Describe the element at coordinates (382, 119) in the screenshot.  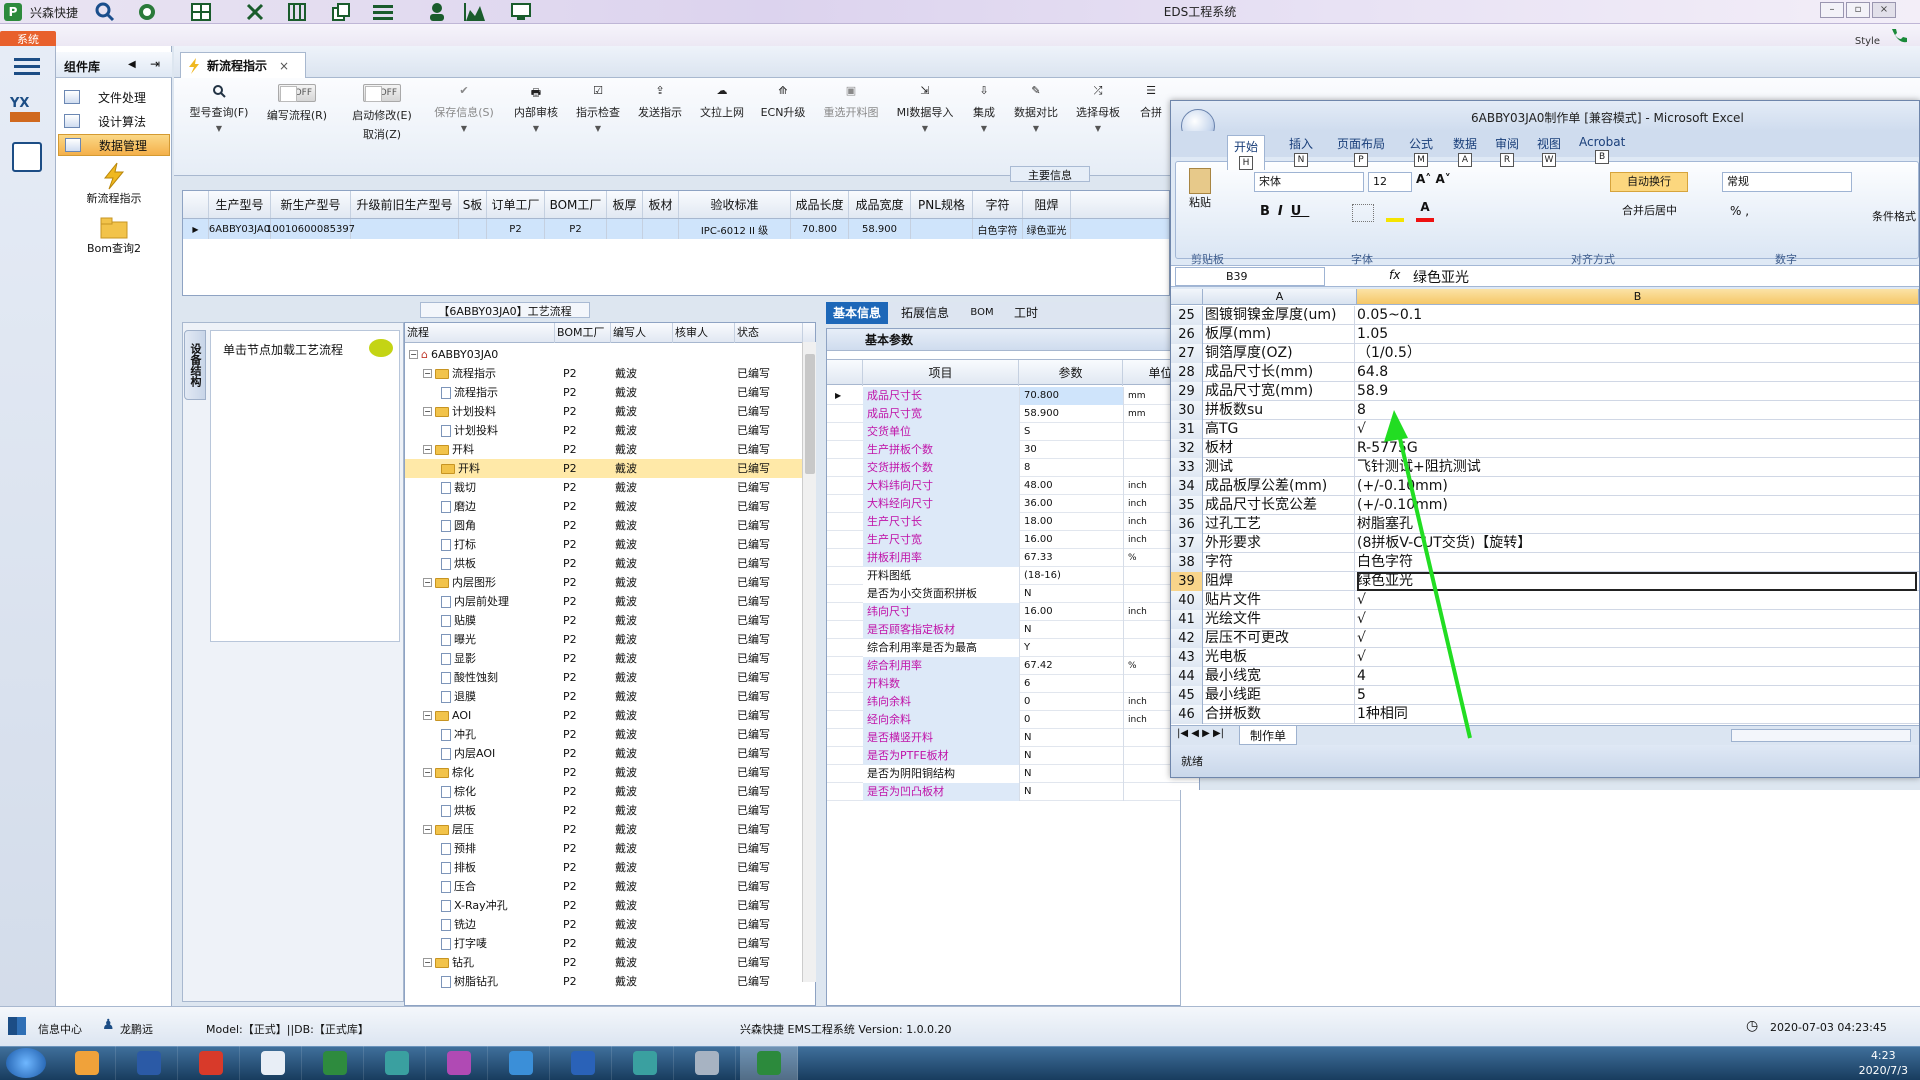
I see `start-modify-toggle: OFF 启动修改(E) 取消(Z)` at that location.